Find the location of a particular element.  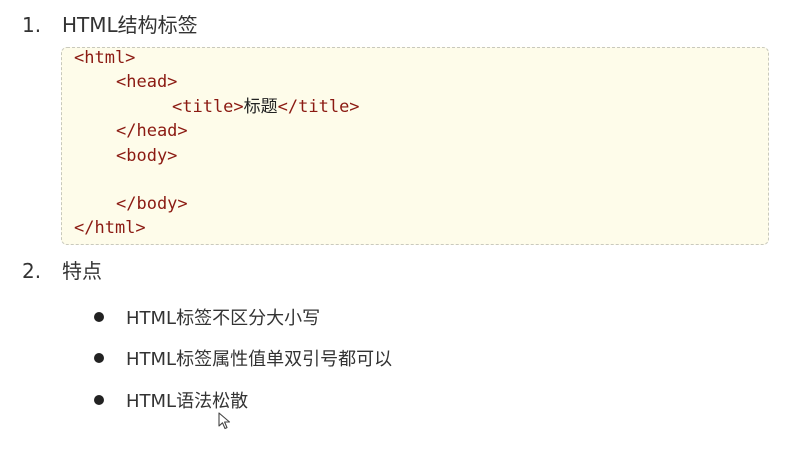

list-item: HTML标签不区分大小写 is located at coordinates (207, 319).